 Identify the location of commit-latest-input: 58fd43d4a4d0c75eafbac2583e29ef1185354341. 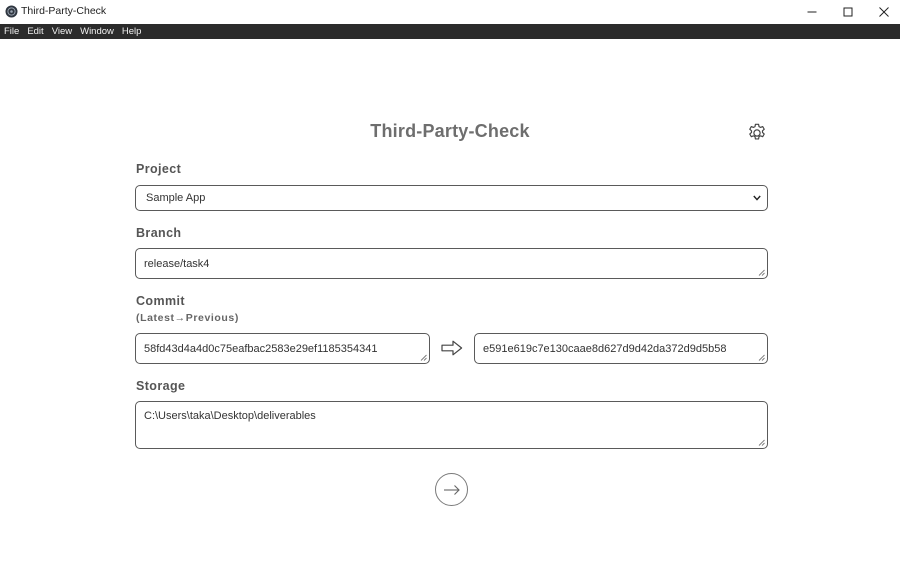
(282, 348).